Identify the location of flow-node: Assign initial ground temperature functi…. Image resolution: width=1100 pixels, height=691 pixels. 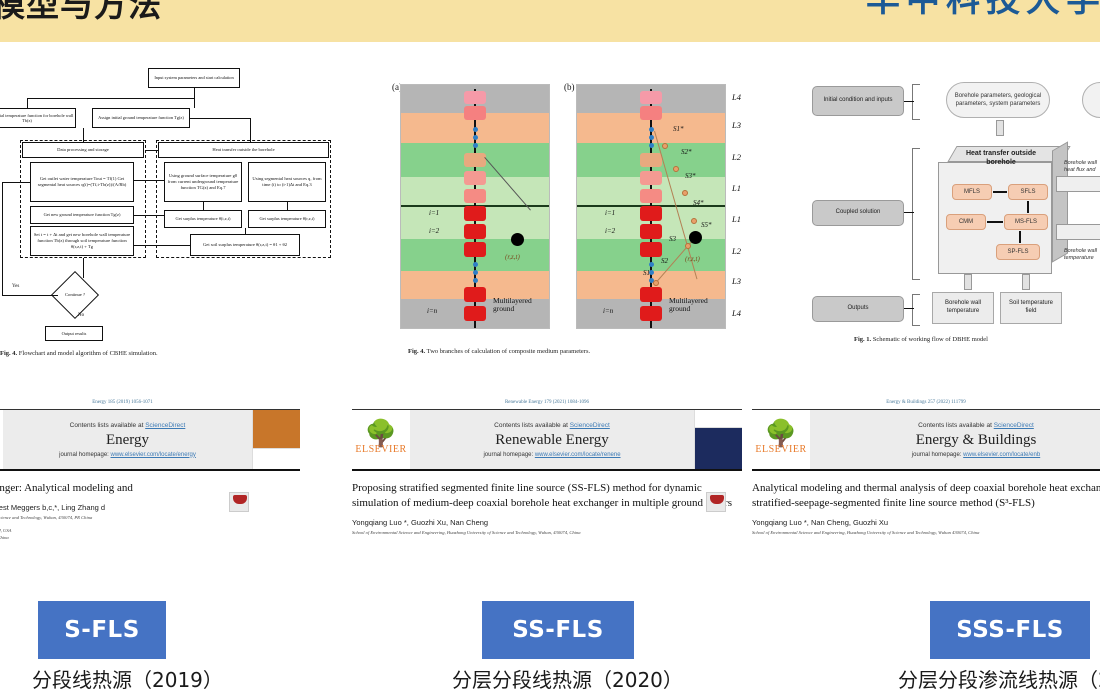
(141, 118).